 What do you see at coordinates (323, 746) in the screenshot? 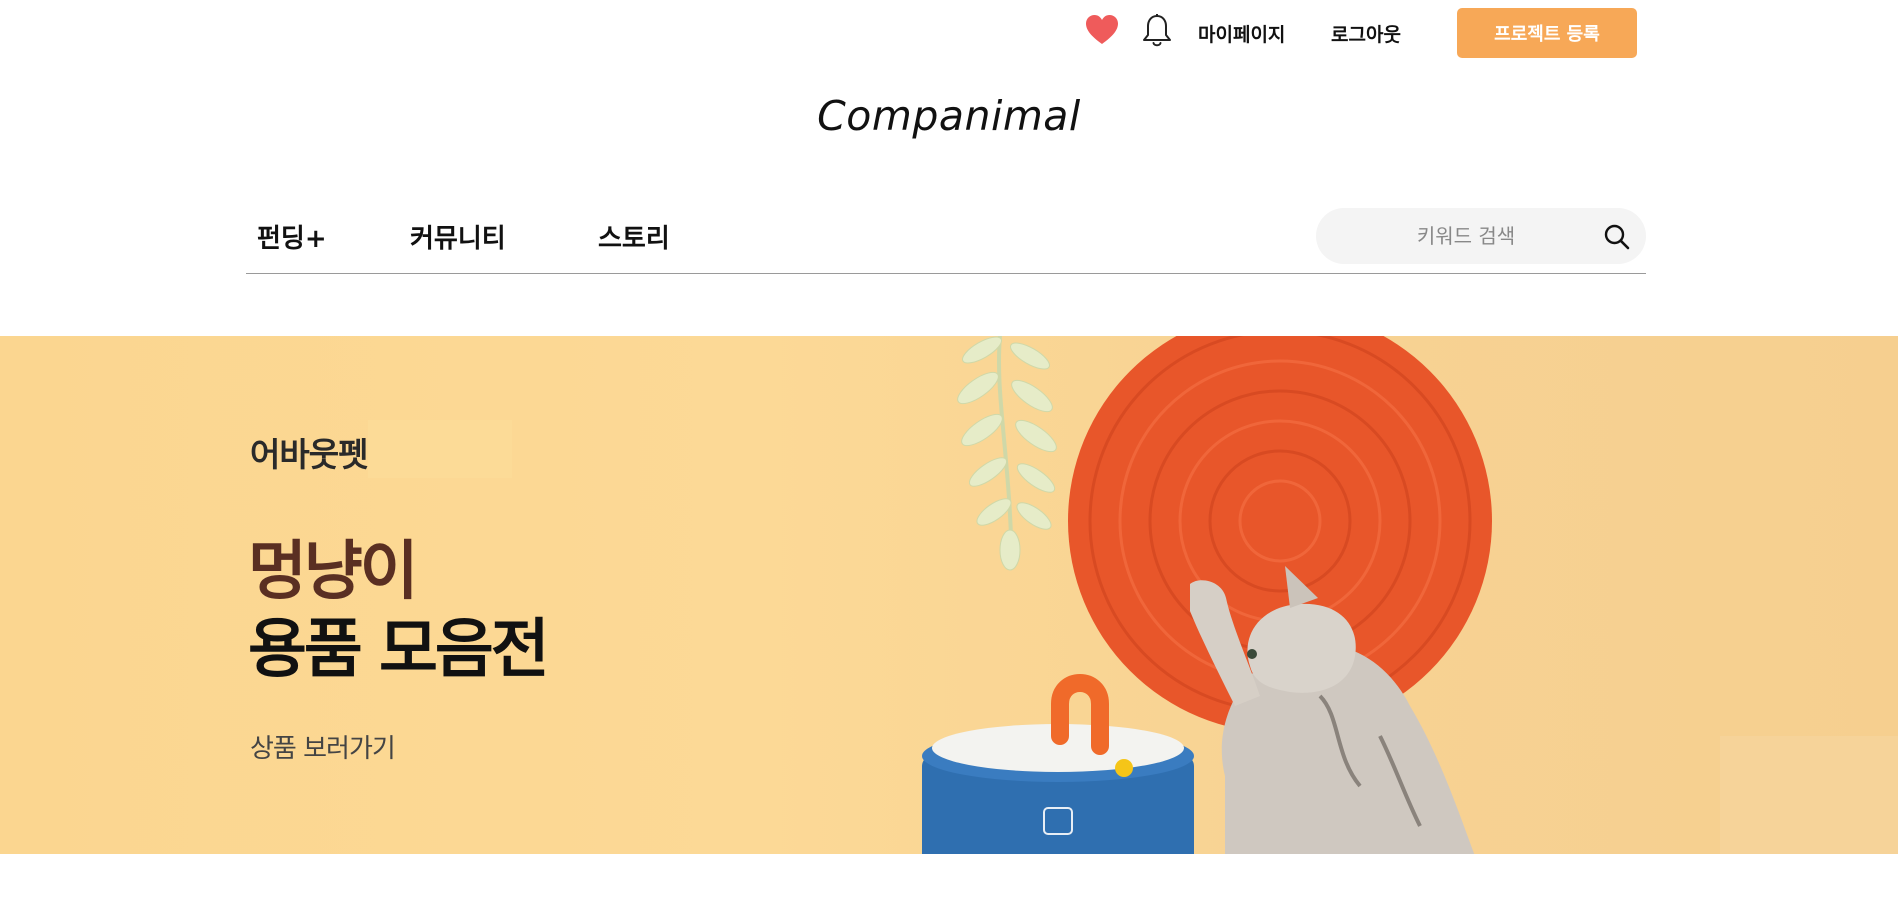
I see `view-products-link: 상품 보러가기` at bounding box center [323, 746].